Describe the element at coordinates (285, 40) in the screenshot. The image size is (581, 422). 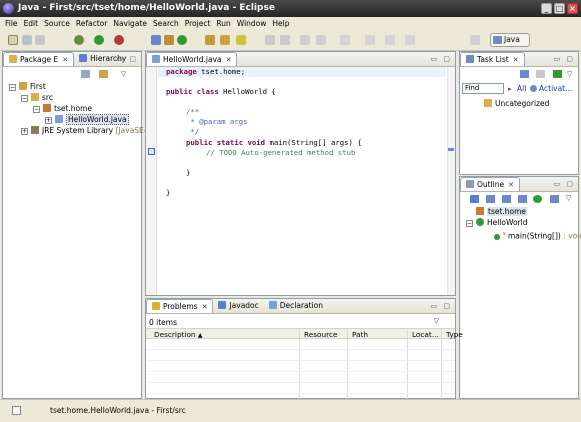
I see `prev-annotation-icon` at that location.